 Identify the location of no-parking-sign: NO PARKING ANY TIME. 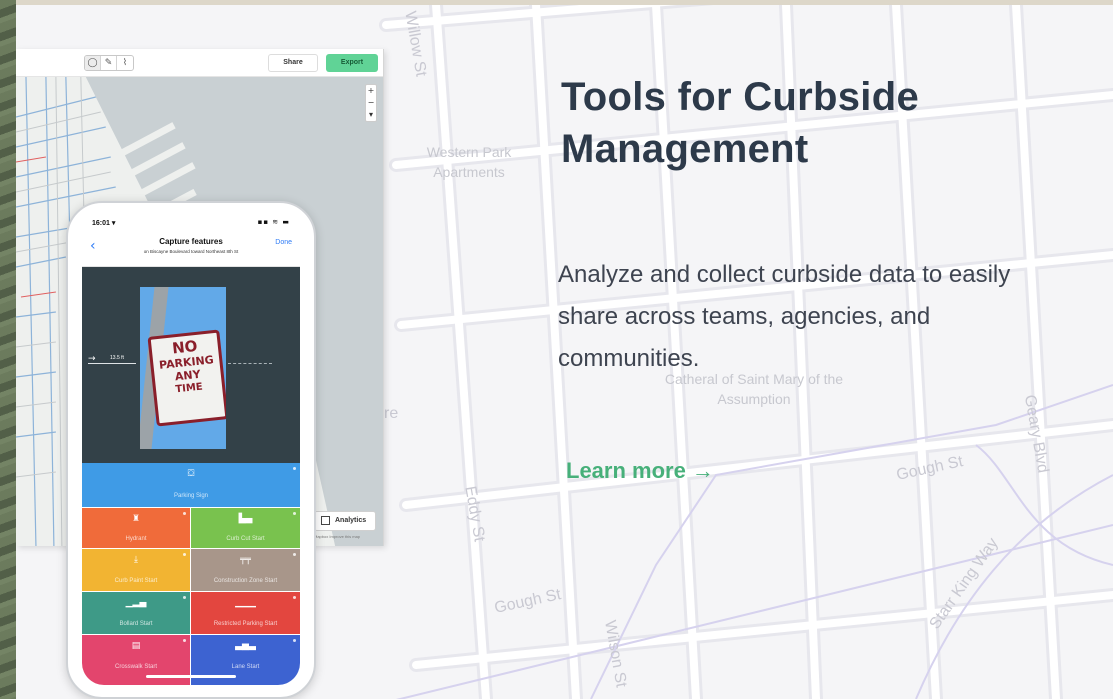
(186, 378).